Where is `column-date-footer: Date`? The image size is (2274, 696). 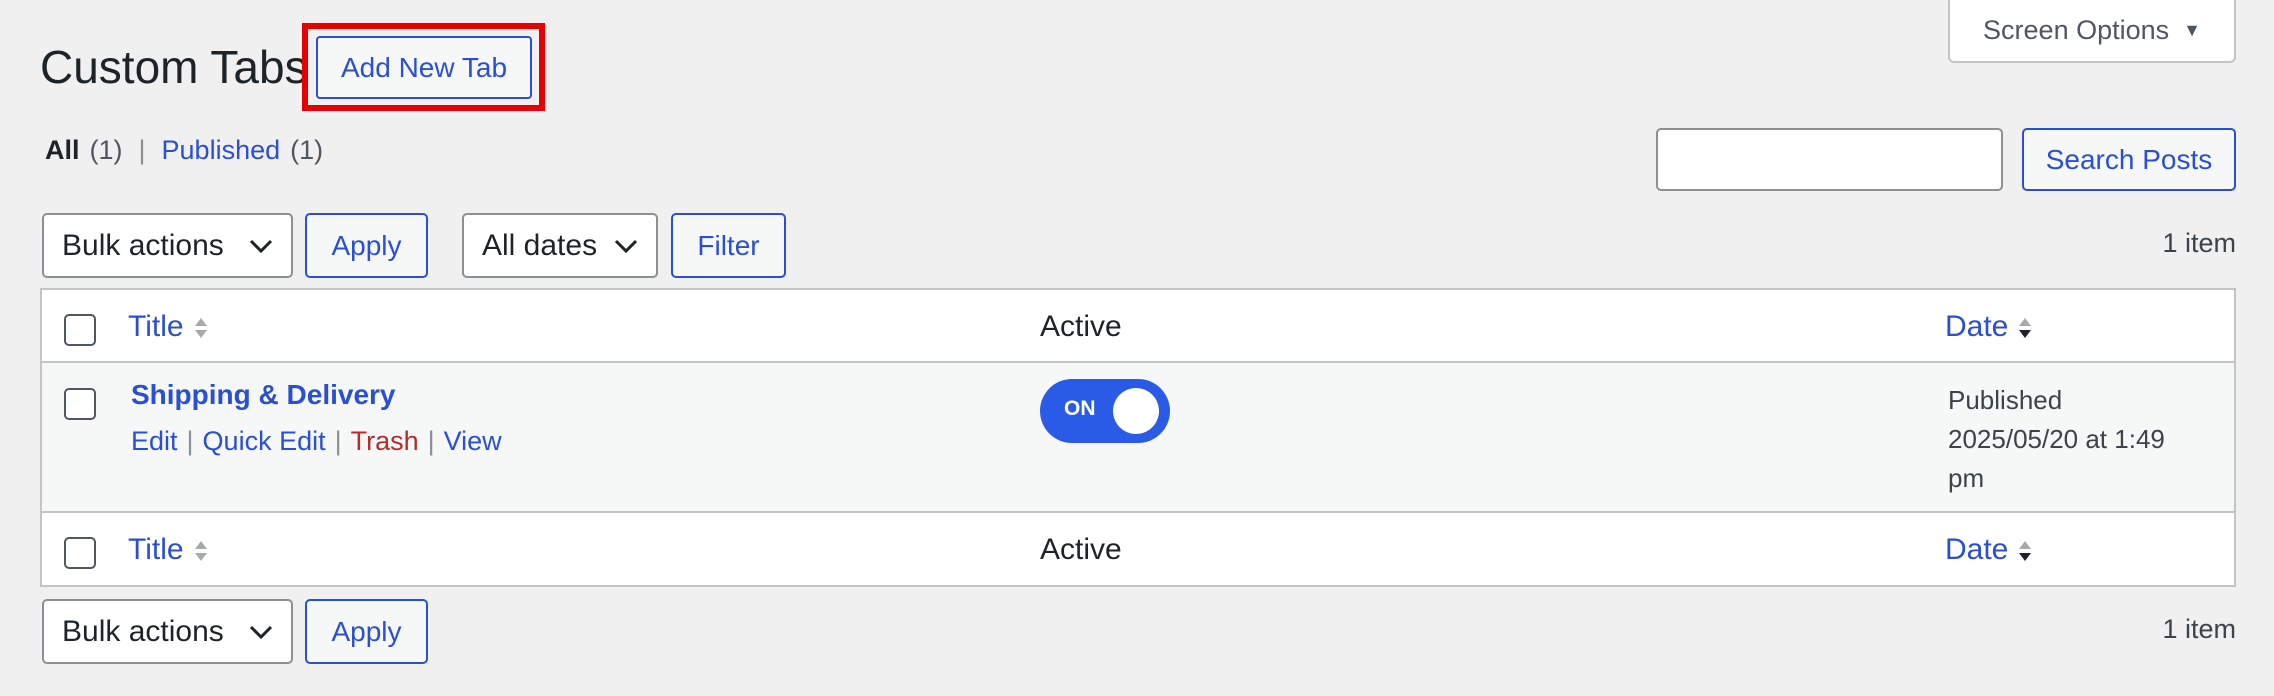
column-date-footer: Date is located at coordinates (1989, 550).